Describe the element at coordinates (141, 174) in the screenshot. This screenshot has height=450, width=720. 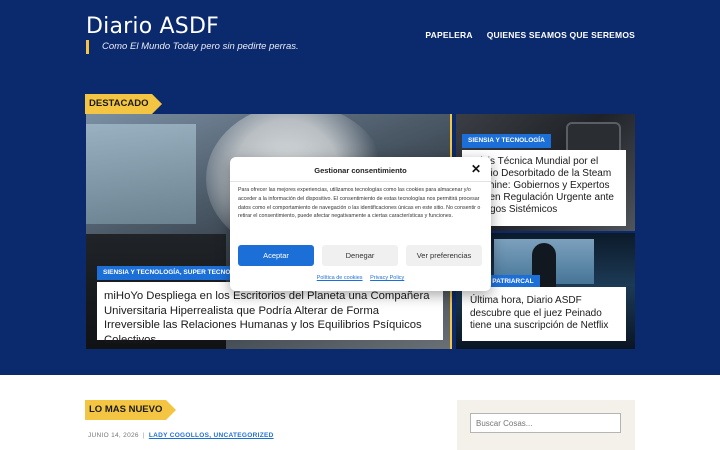
I see `bg-window` at that location.